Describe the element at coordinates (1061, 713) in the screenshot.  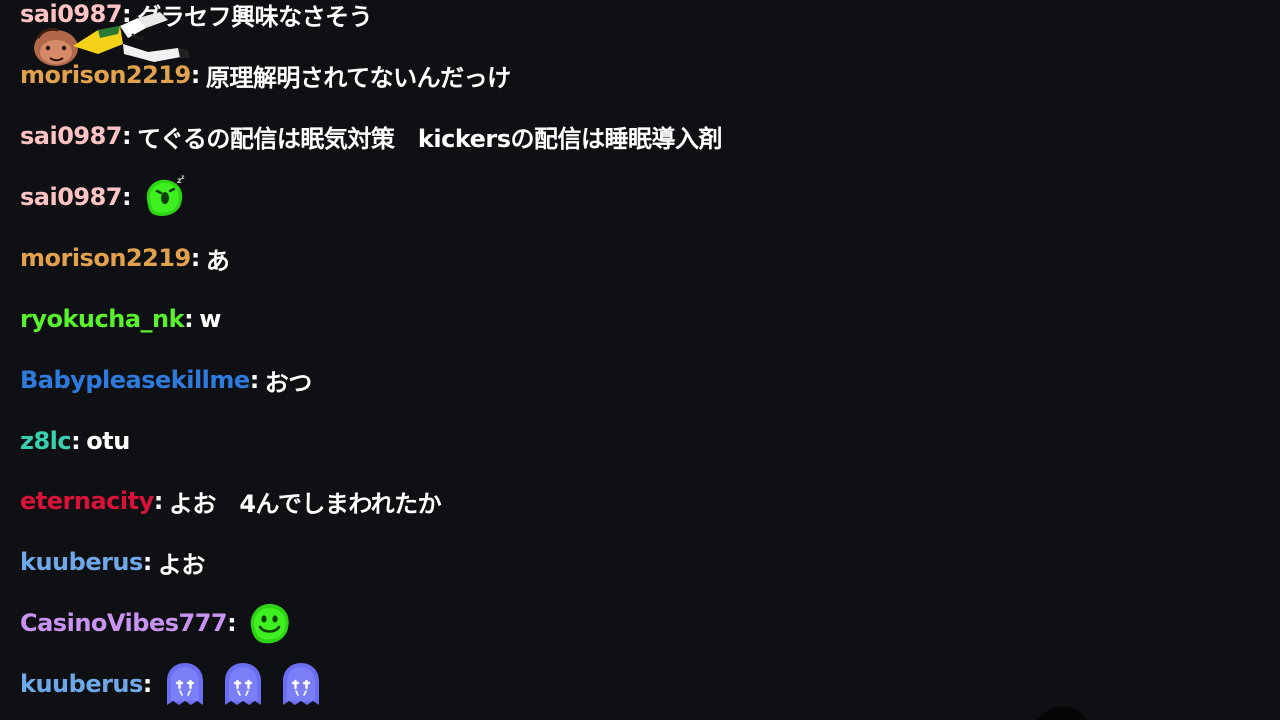
I see `scroll-hint-shape` at that location.